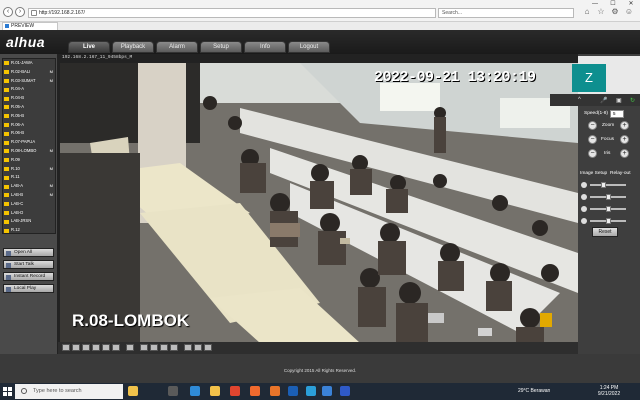 This screenshot has height=400, width=640. Describe the element at coordinates (177, 47) in the screenshot. I see `tab-alarm: Alarm` at that location.